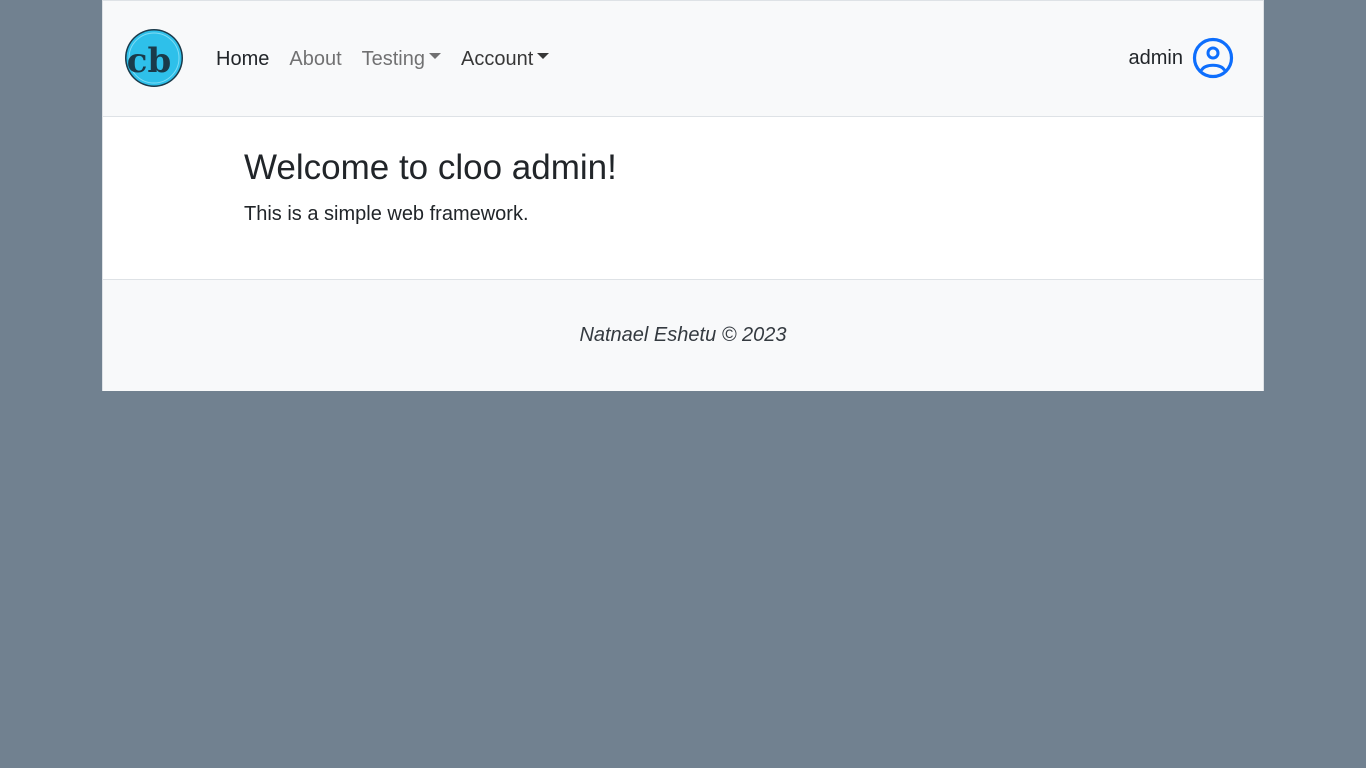 This screenshot has width=1366, height=768. Describe the element at coordinates (386, 214) in the screenshot. I see `lead-text: This is a simple web framework.` at that location.